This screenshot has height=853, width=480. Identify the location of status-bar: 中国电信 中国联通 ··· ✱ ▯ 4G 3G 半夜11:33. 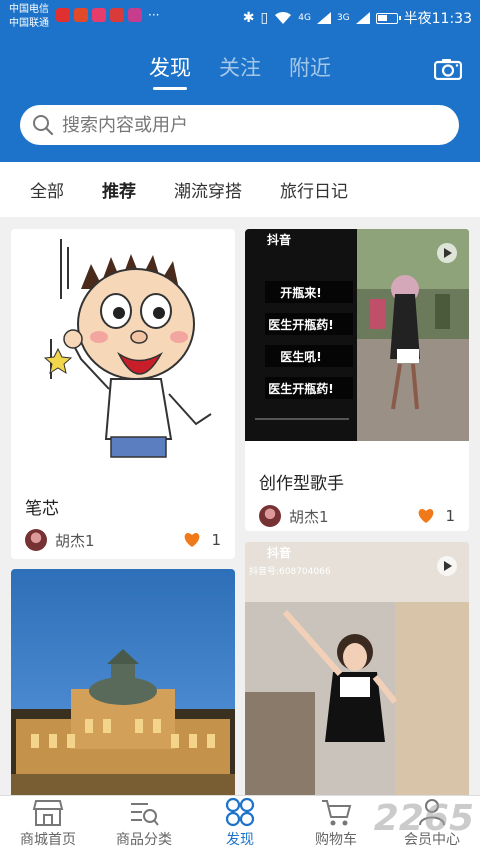
(240, 18).